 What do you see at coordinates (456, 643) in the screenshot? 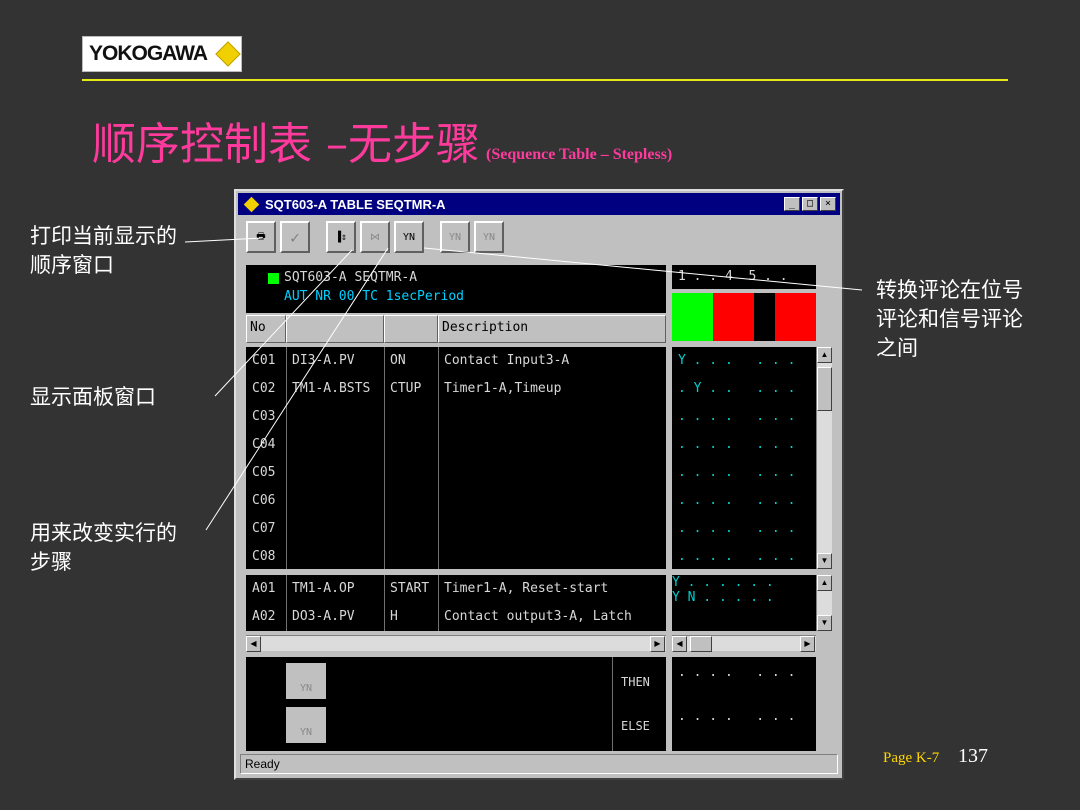
I see `left-hscrollbar: ◀ ▶` at bounding box center [456, 643].